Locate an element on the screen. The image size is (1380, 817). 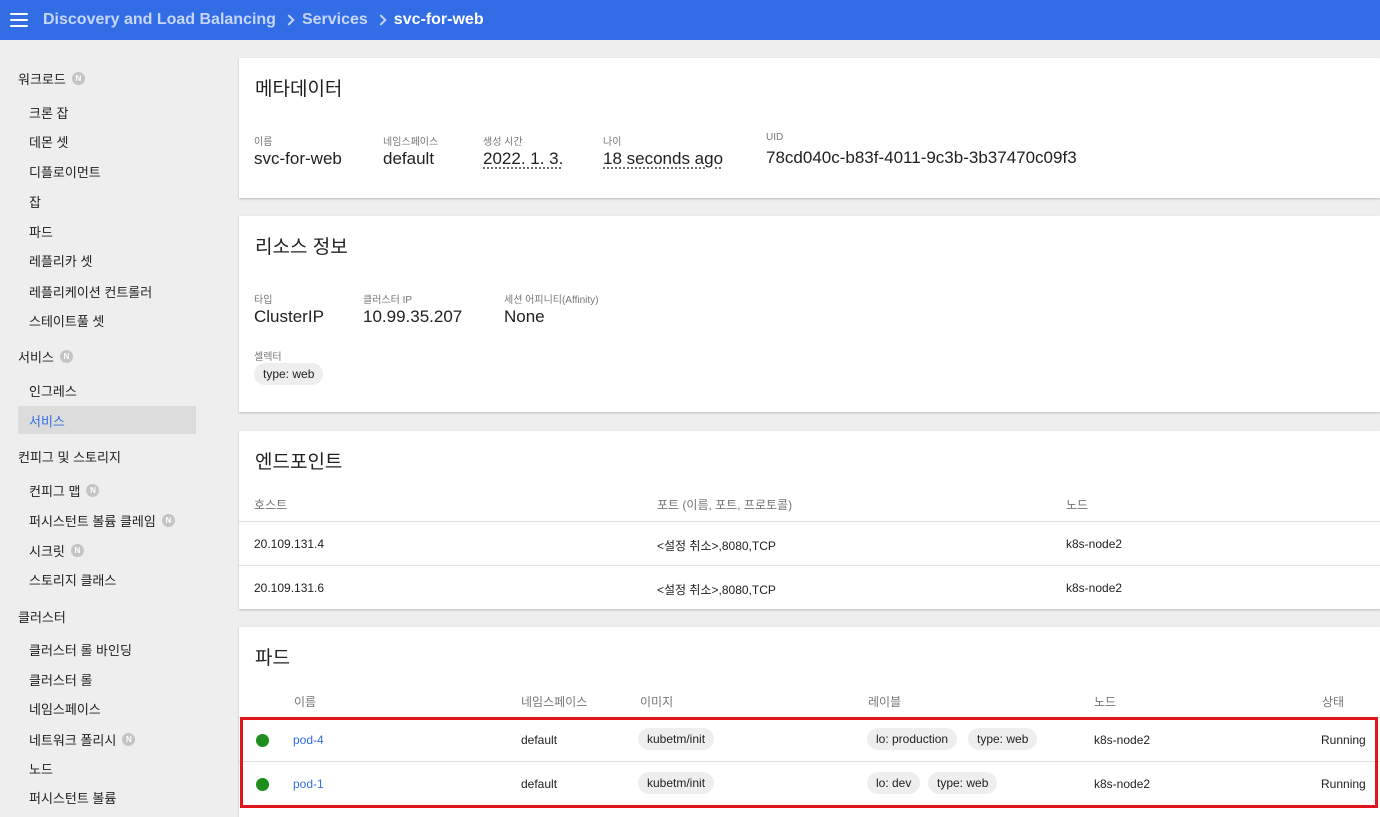
sidebar-item-networkpolicies: 네트워크 폴리시 N is located at coordinates (107, 739).